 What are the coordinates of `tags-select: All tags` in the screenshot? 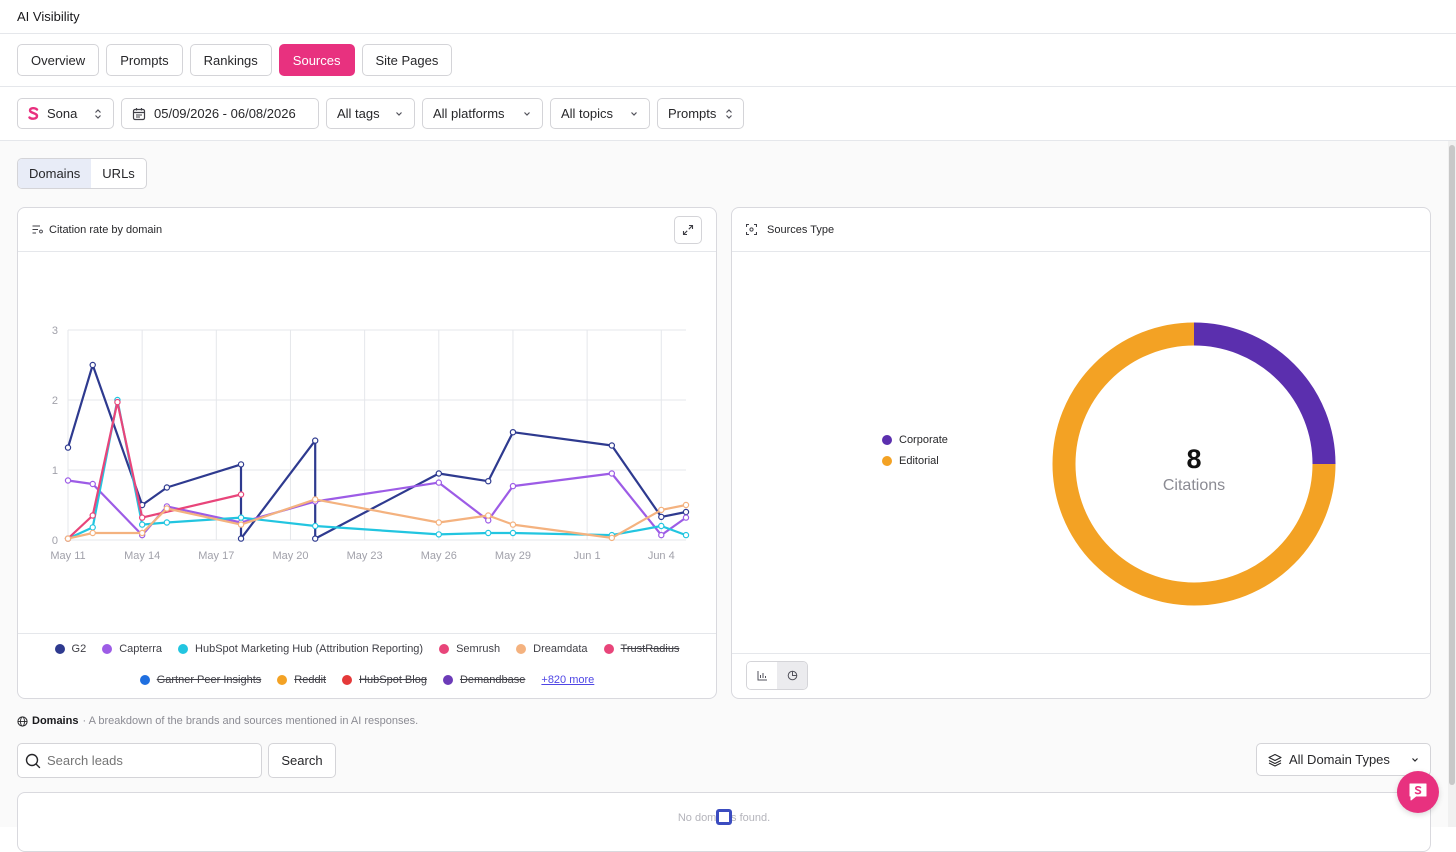 It's located at (370, 113).